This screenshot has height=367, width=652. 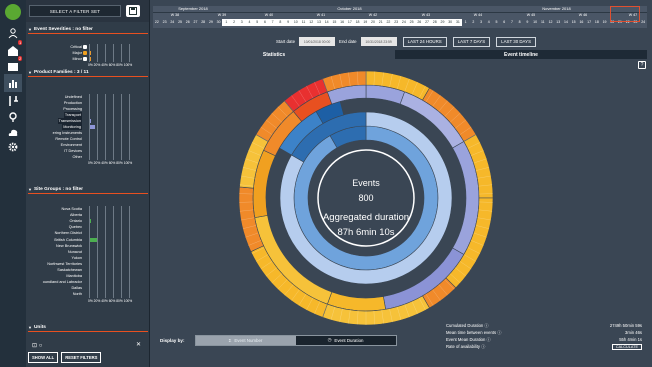 What do you see at coordinates (516, 41) in the screenshot?
I see `last-30-days-button: LAST 30 DAYS` at bounding box center [516, 41].